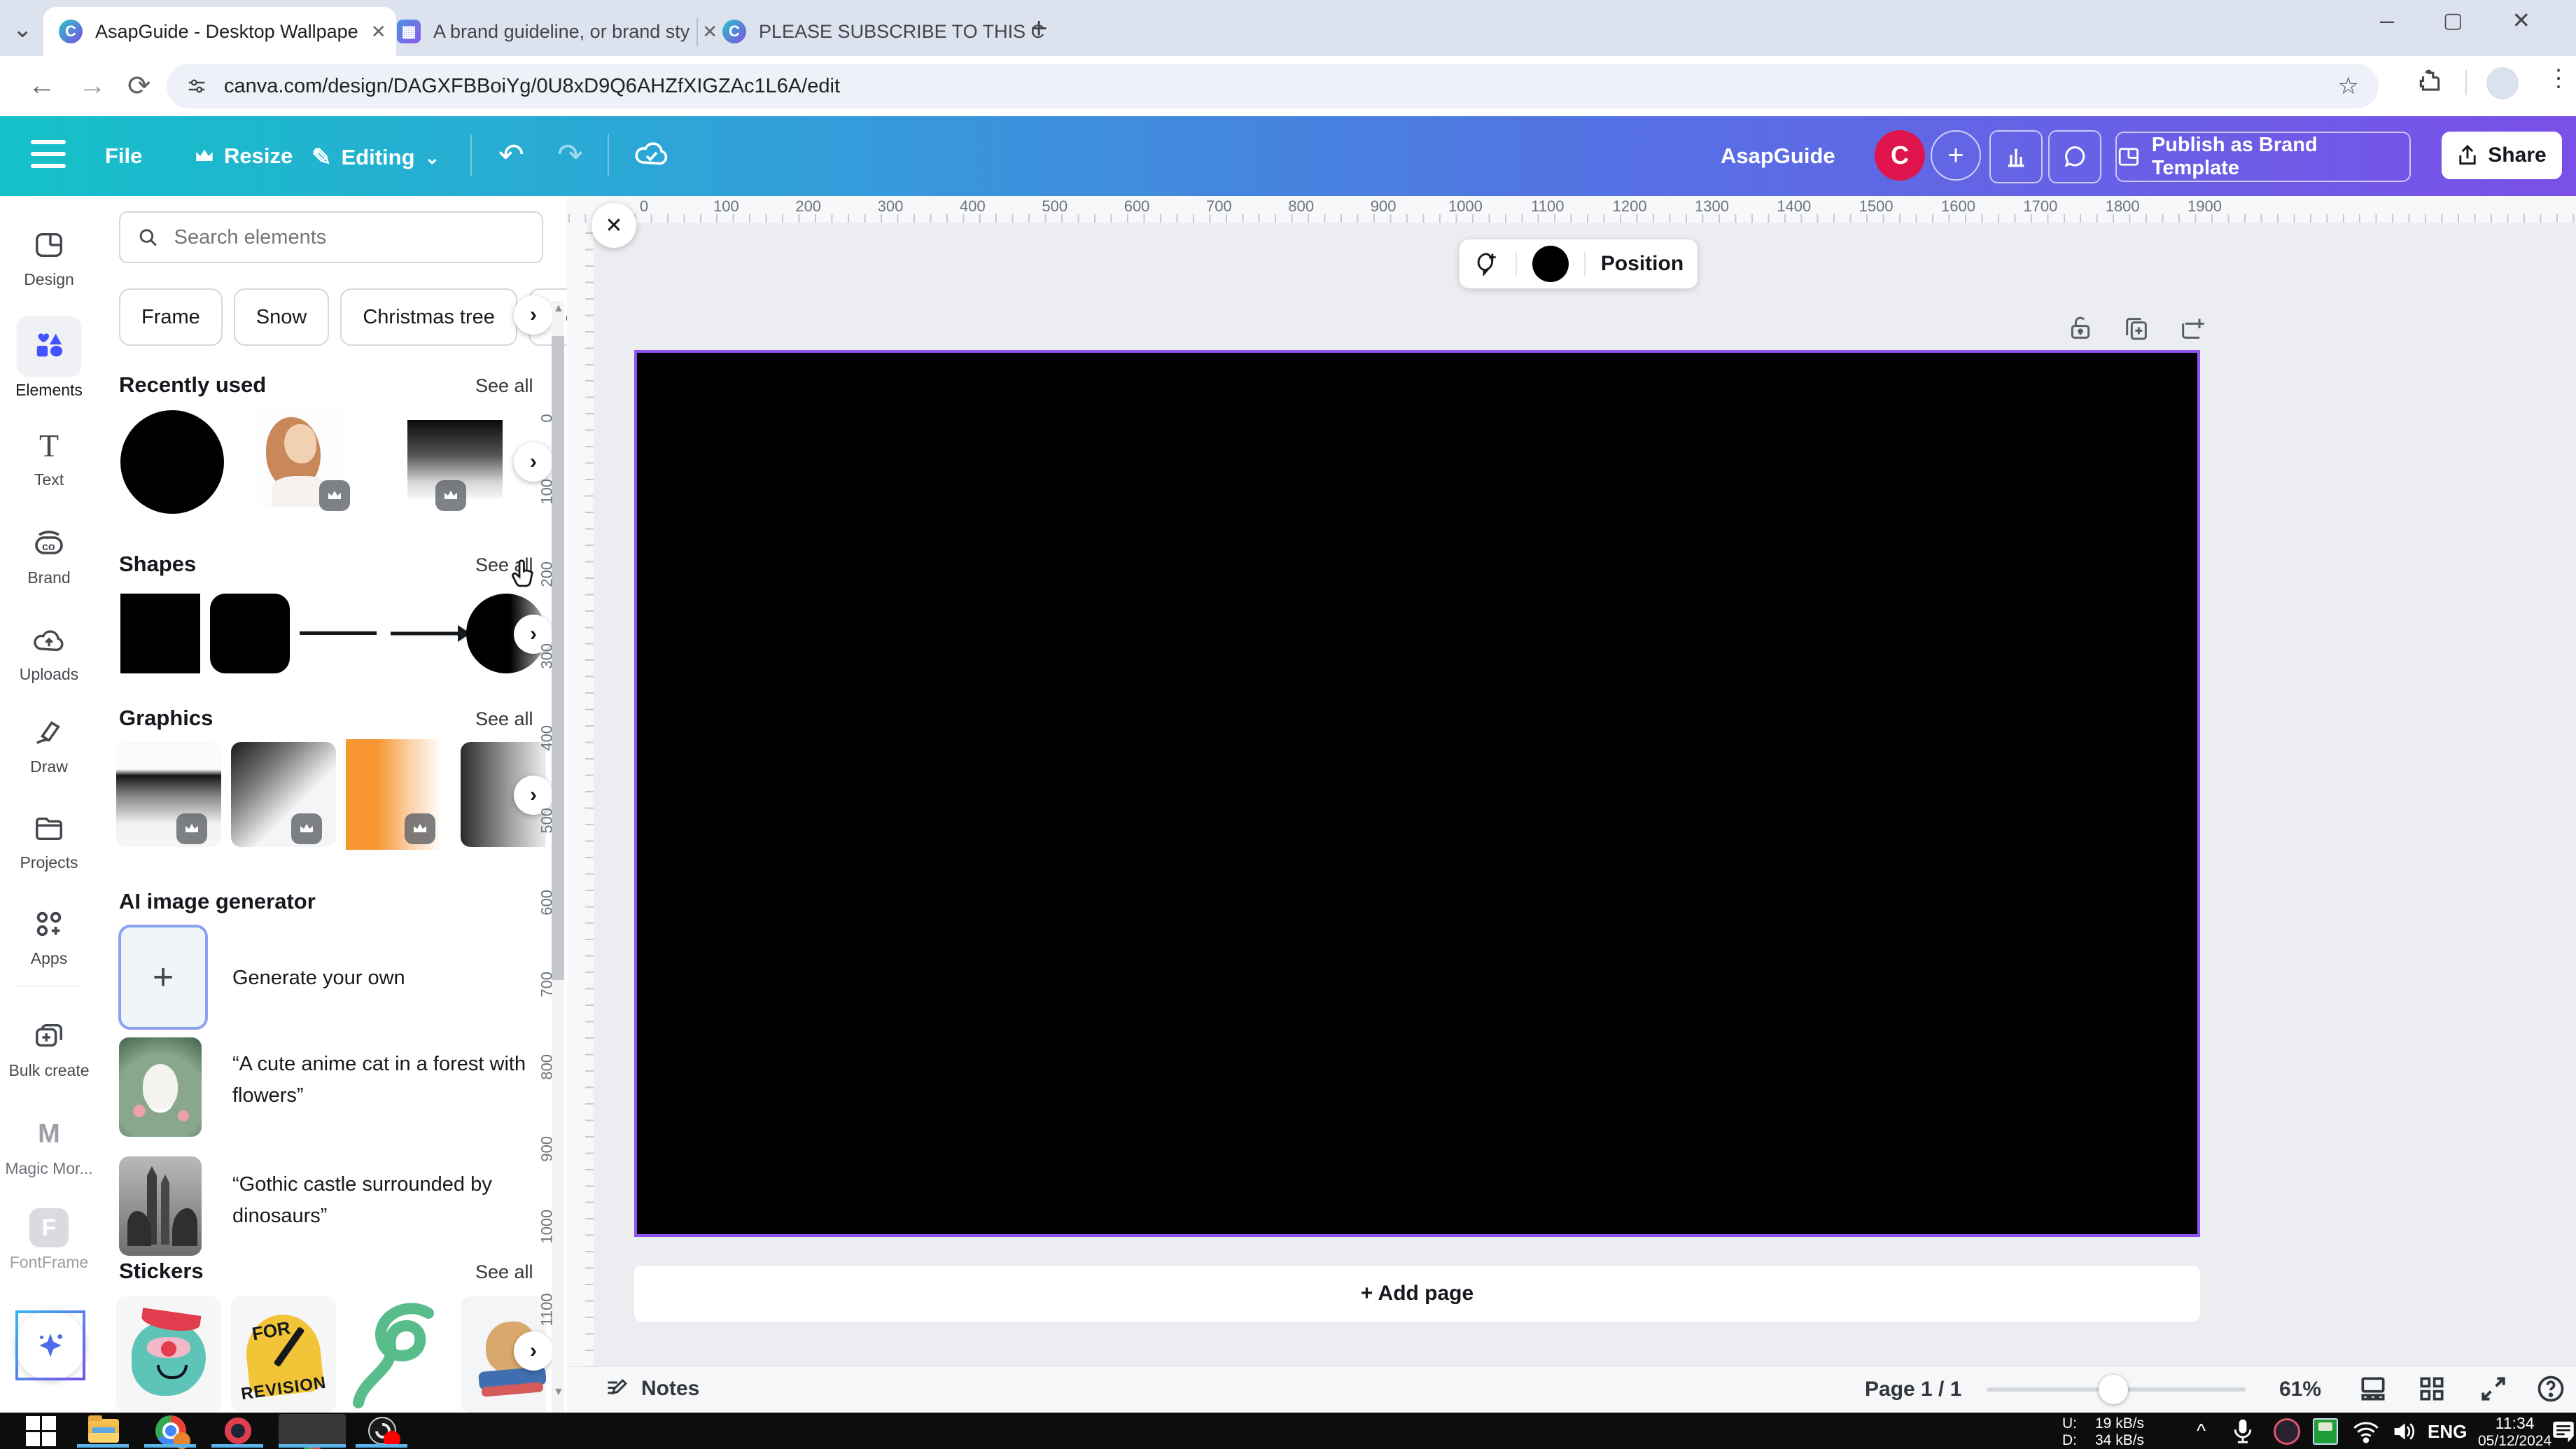  I want to click on chip-christmas-tree: Christmas tree, so click(428, 317).